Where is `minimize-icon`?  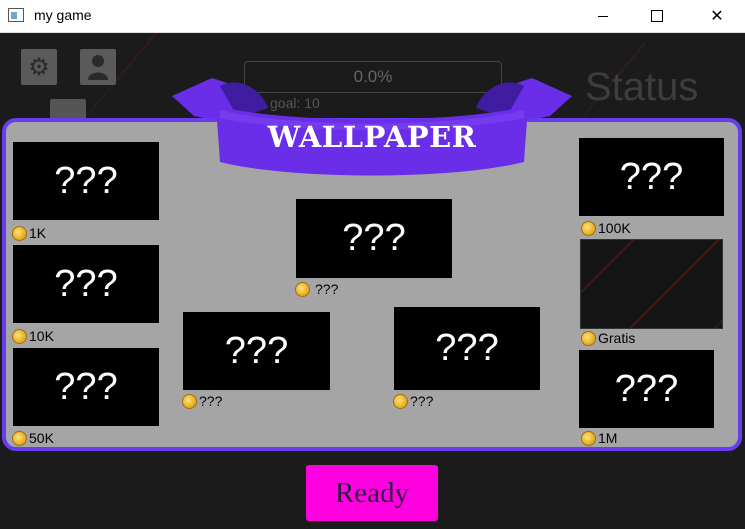
minimize-icon is located at coordinates (603, 16).